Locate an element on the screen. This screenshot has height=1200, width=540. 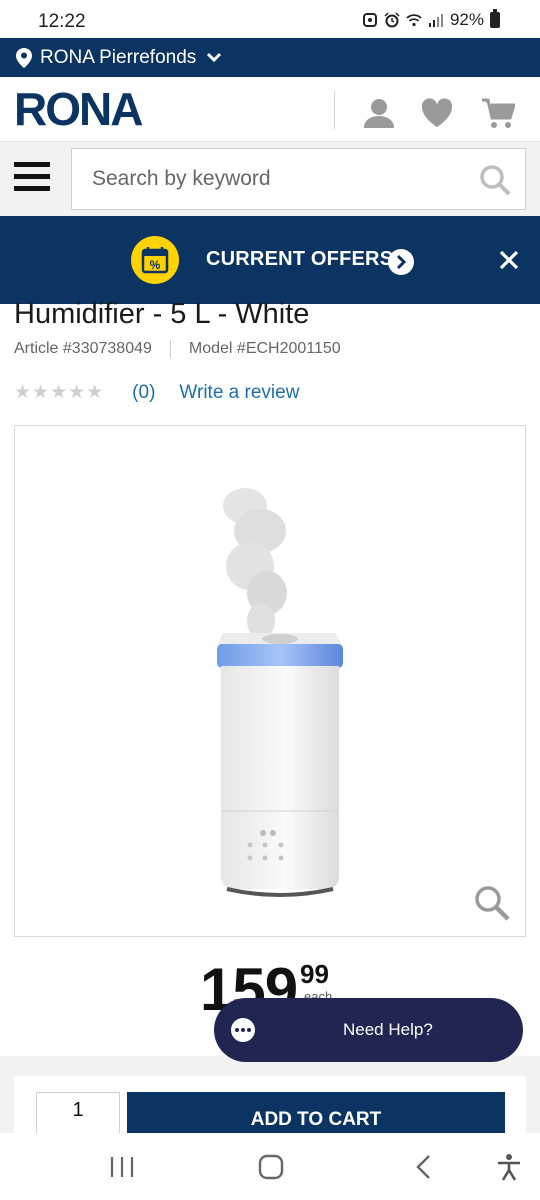
recent-apps-icon is located at coordinates (122, 1167).